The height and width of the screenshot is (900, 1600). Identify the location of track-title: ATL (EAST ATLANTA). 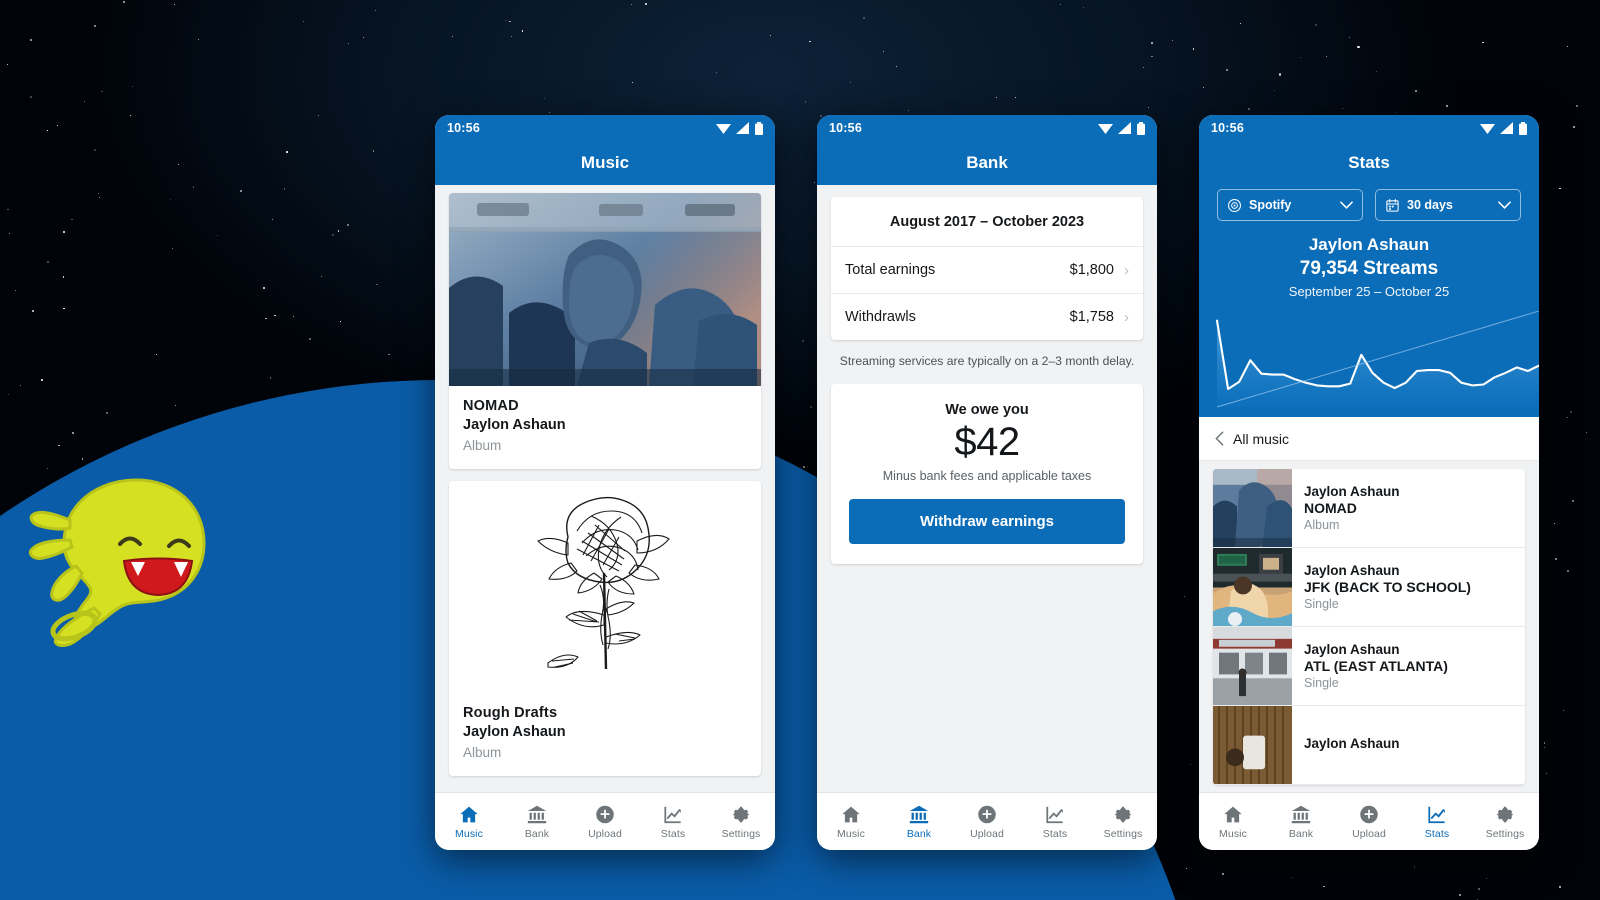
(1376, 666).